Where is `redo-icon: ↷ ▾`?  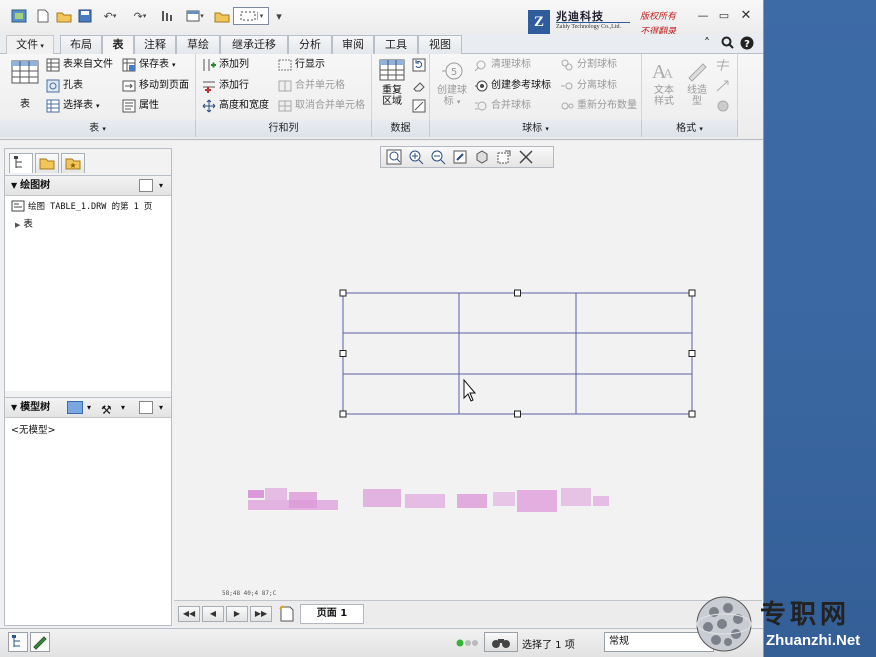 redo-icon: ↷ ▾ is located at coordinates (140, 16).